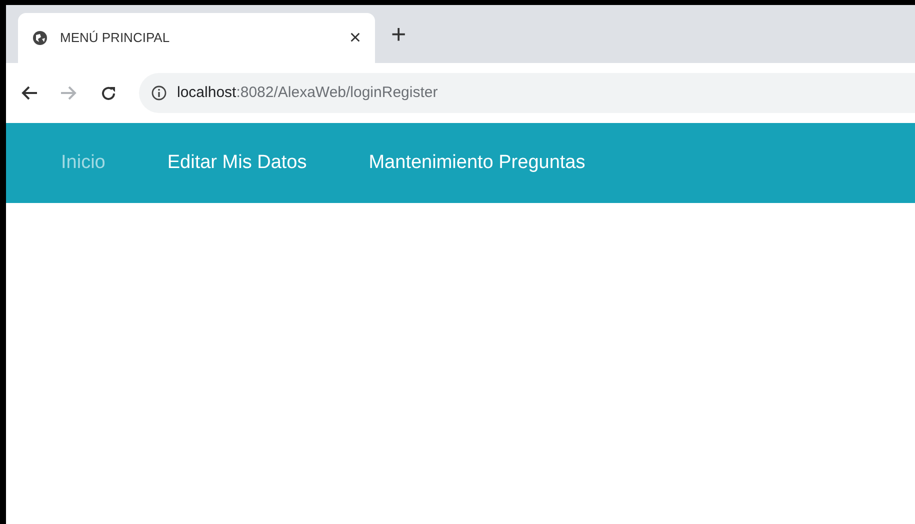  Describe the element at coordinates (355, 38) in the screenshot. I see `close-tab-button: ×` at that location.